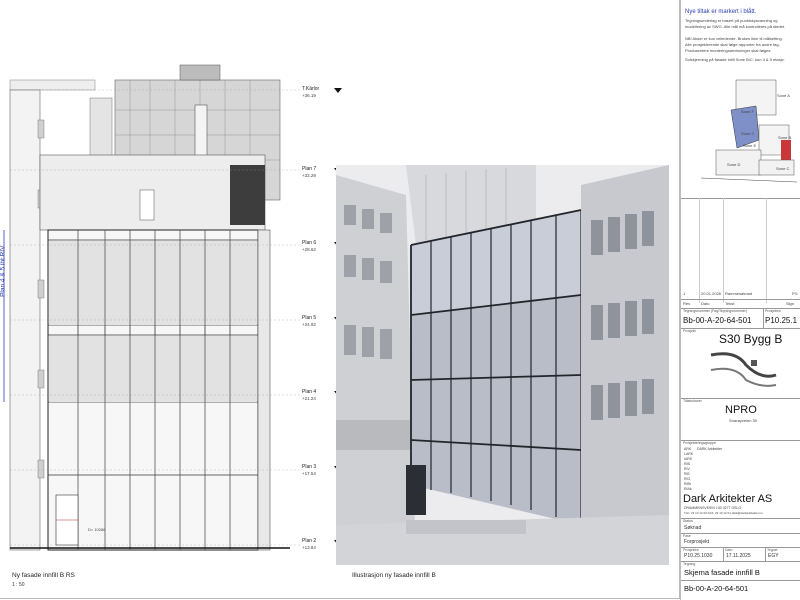  Describe the element at coordinates (687, 469) in the screenshot. I see `design-role: RIV` at that location.